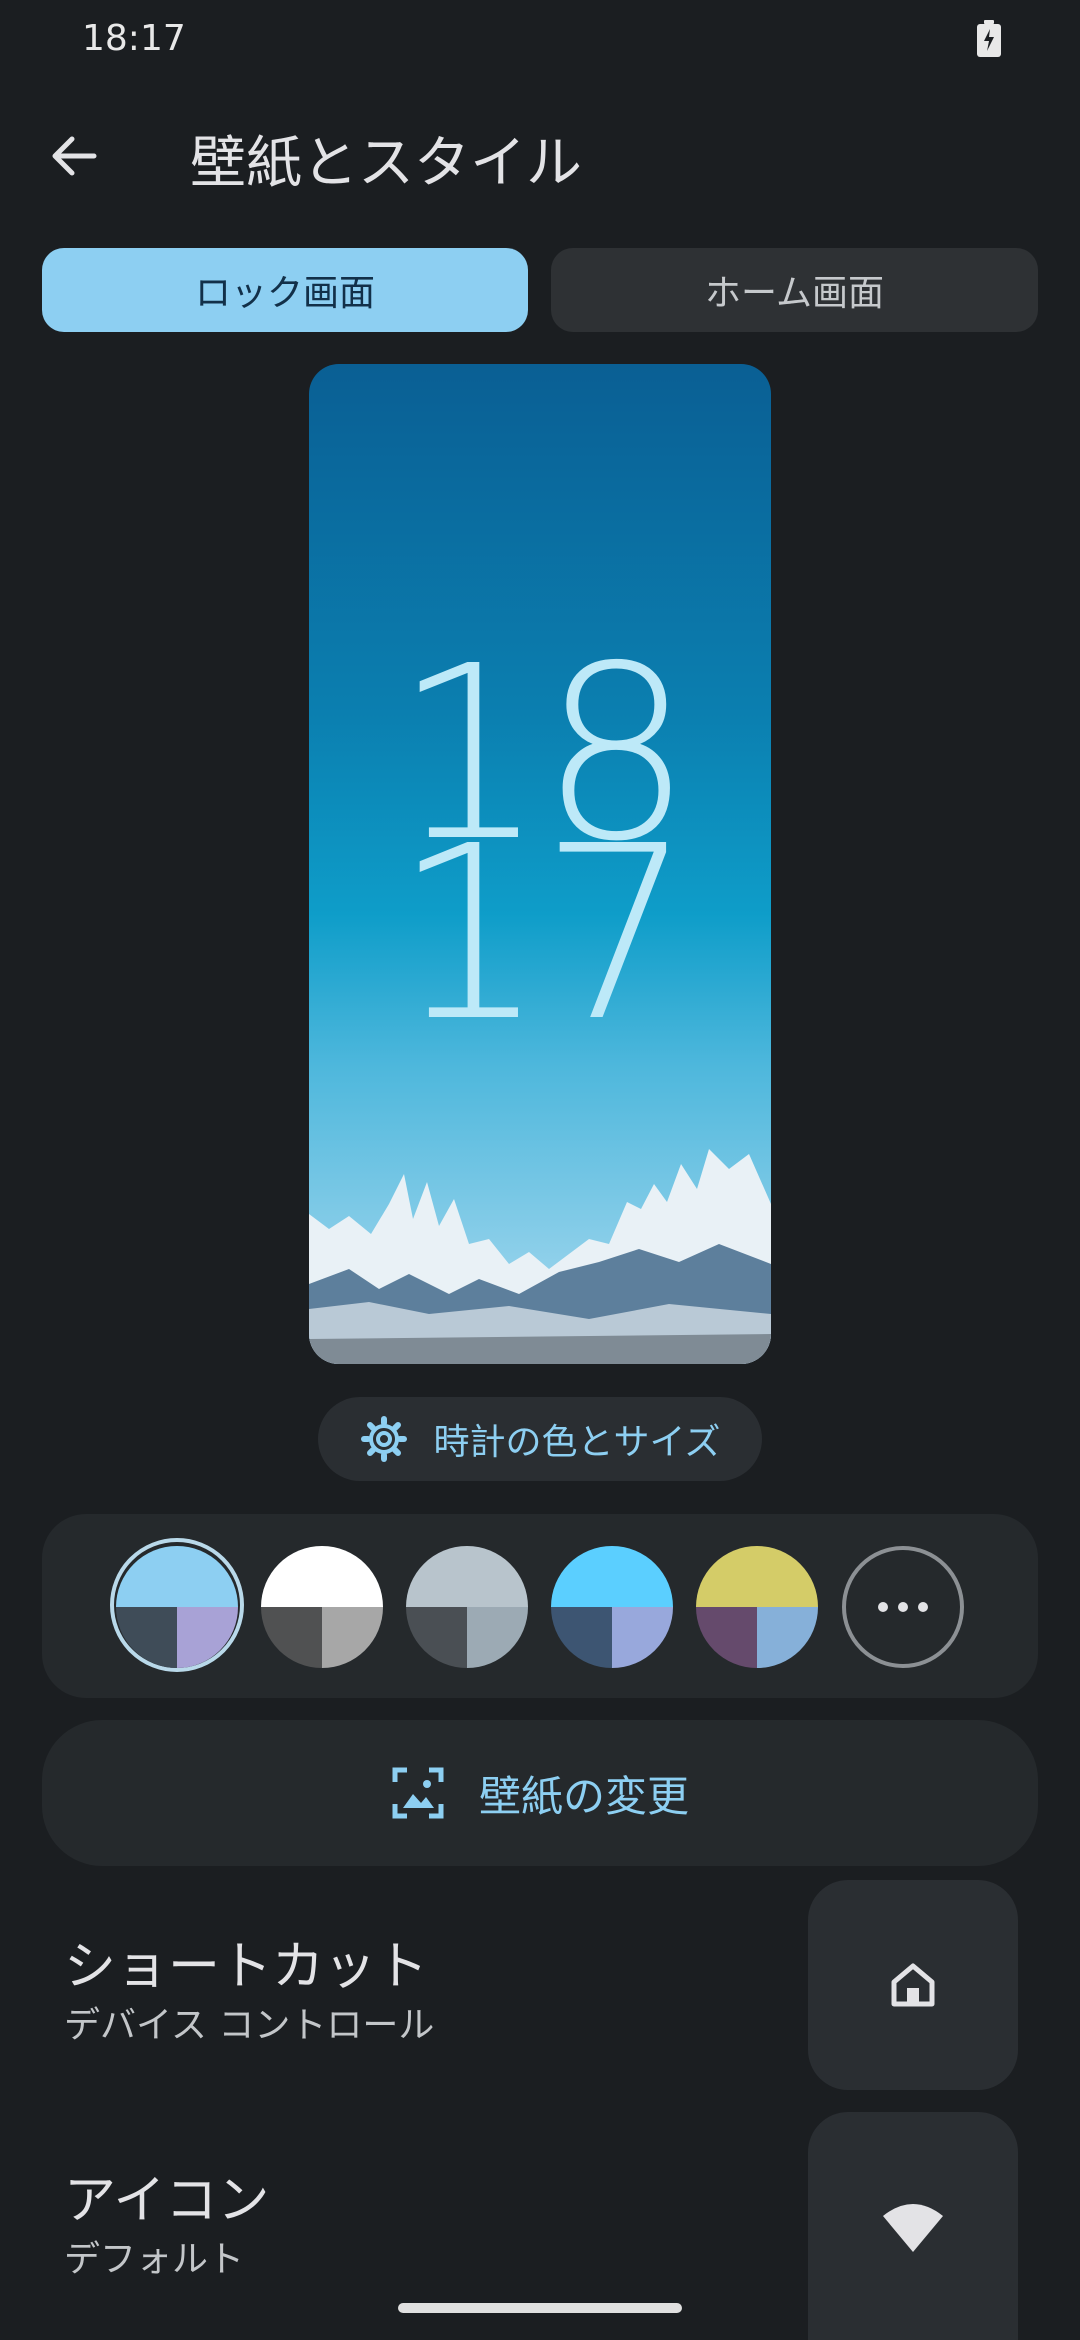 The width and height of the screenshot is (1080, 2340). I want to click on more-colors-button, so click(903, 1607).